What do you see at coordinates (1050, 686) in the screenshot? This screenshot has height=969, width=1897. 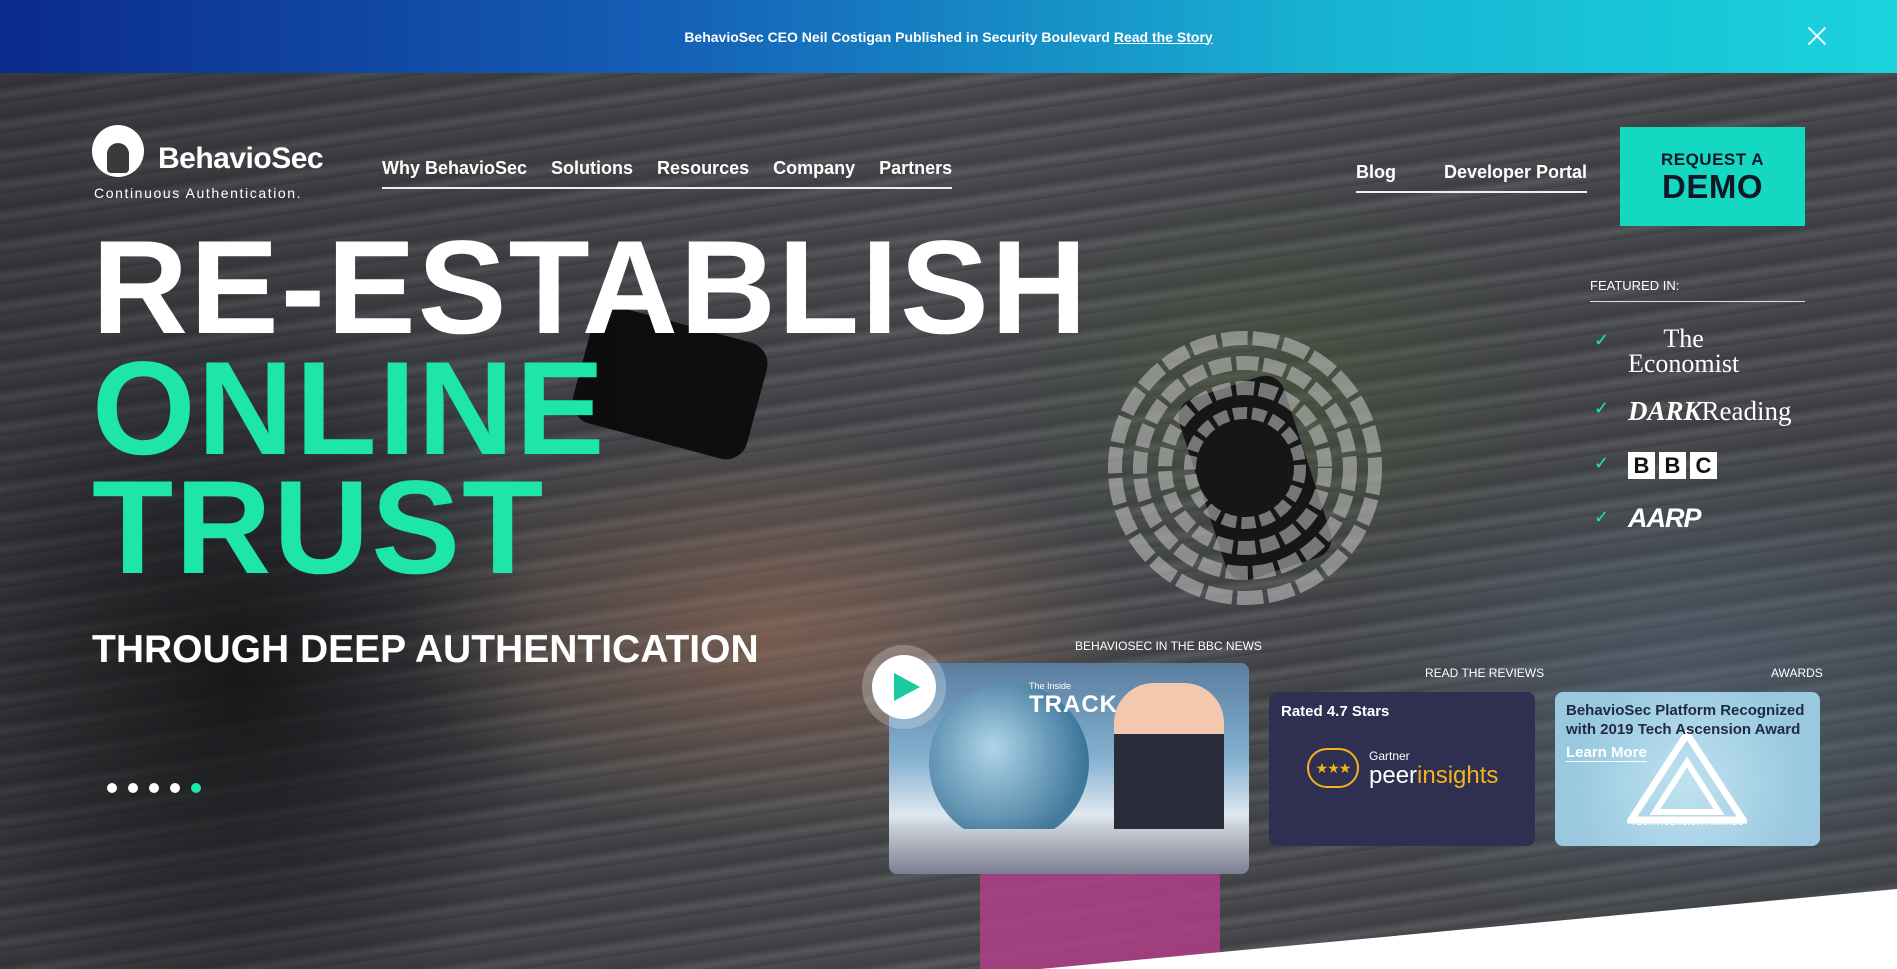 I see `show-title-small: The Inside` at bounding box center [1050, 686].